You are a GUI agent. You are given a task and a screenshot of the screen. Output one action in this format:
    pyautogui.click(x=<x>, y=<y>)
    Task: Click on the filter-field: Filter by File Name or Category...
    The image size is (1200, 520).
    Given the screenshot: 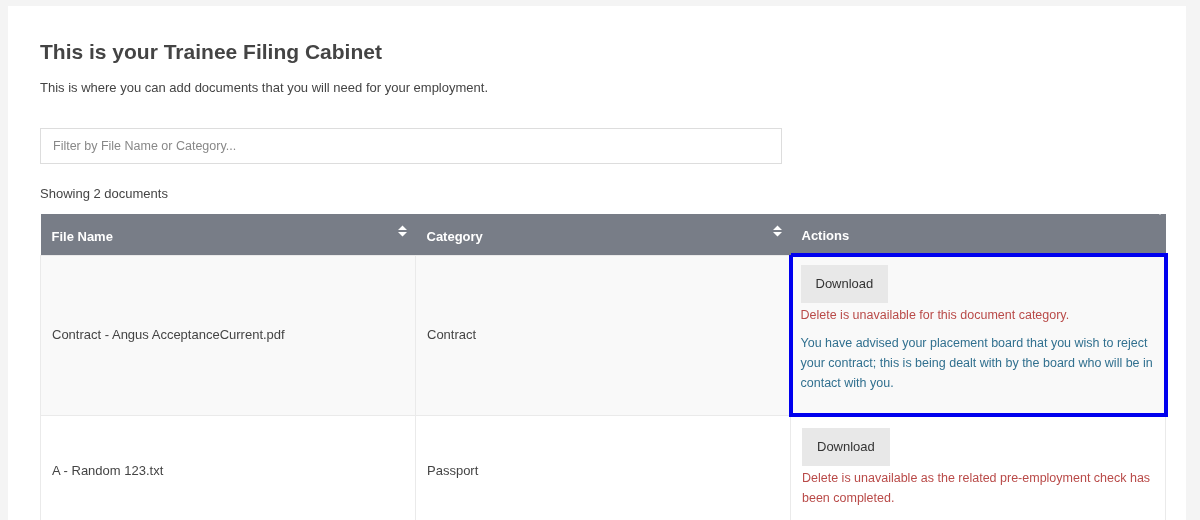 What is the action you would take?
    pyautogui.click(x=411, y=145)
    